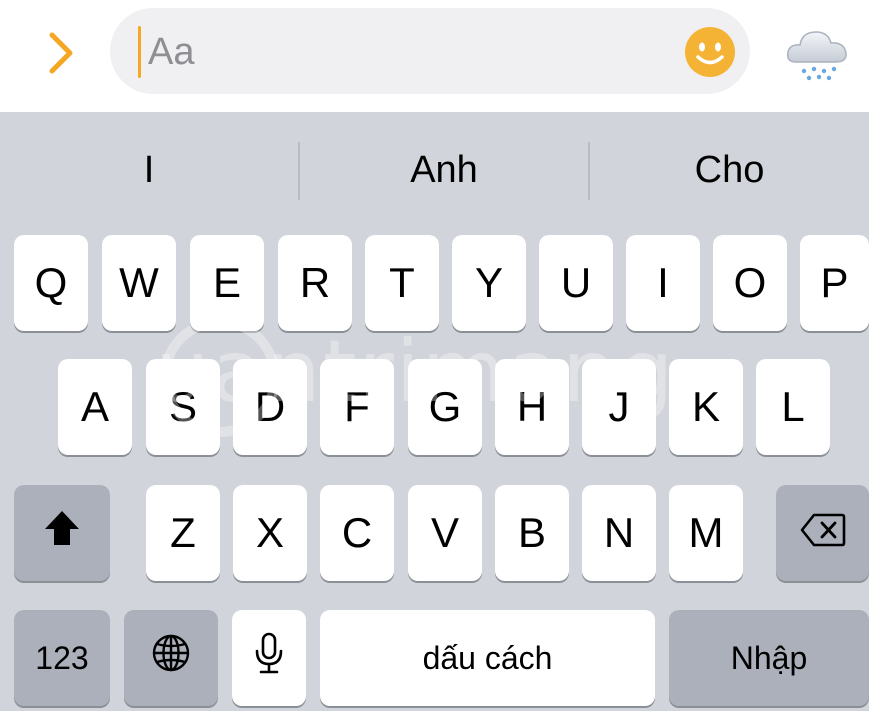  I want to click on suggestion-1: I, so click(149, 170).